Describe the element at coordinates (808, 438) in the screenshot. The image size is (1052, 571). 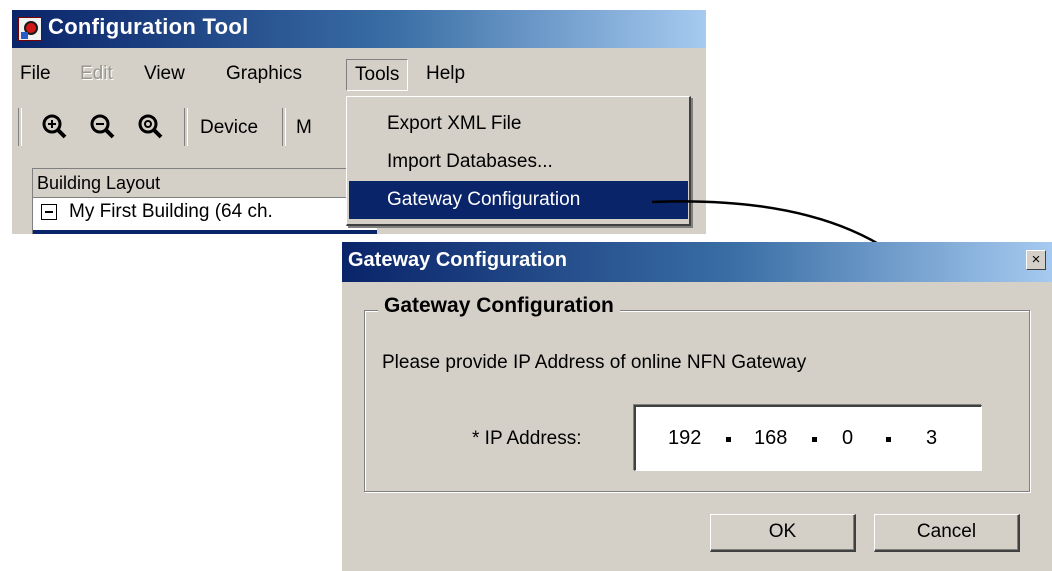
I see `ip-address-field: 192 168 0 3` at that location.